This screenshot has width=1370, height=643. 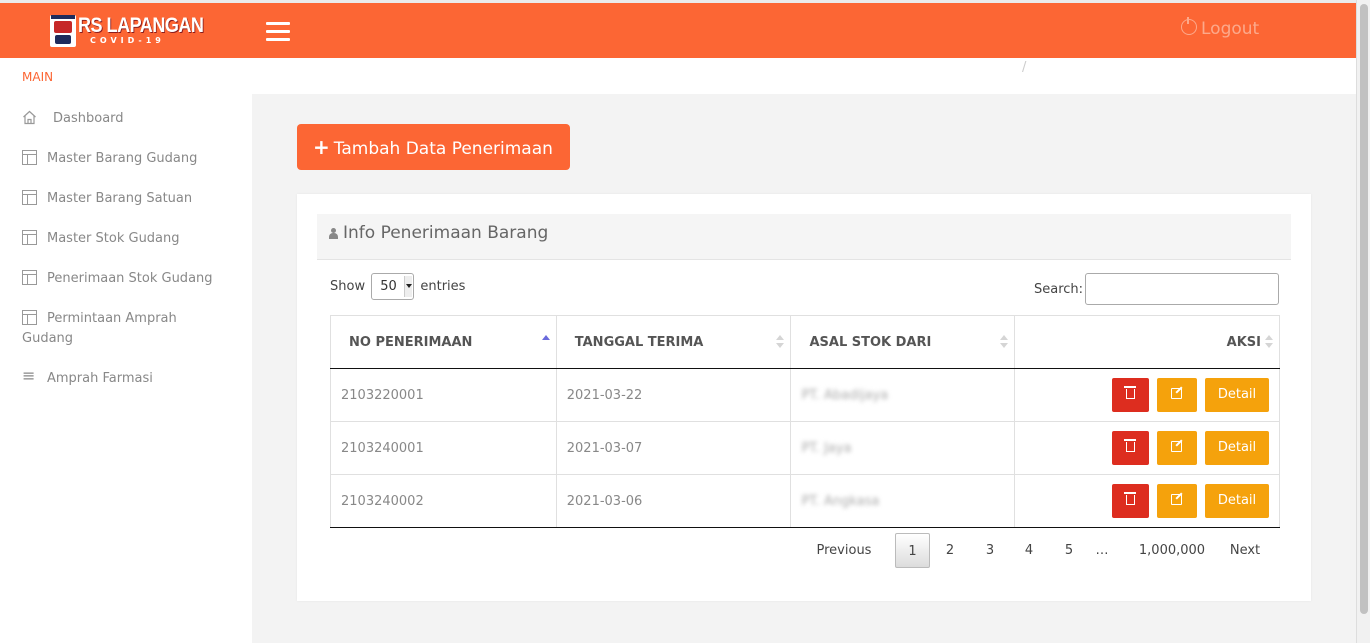 What do you see at coordinates (903, 448) in the screenshot?
I see `cell-asal-stok: PT. Jaya` at bounding box center [903, 448].